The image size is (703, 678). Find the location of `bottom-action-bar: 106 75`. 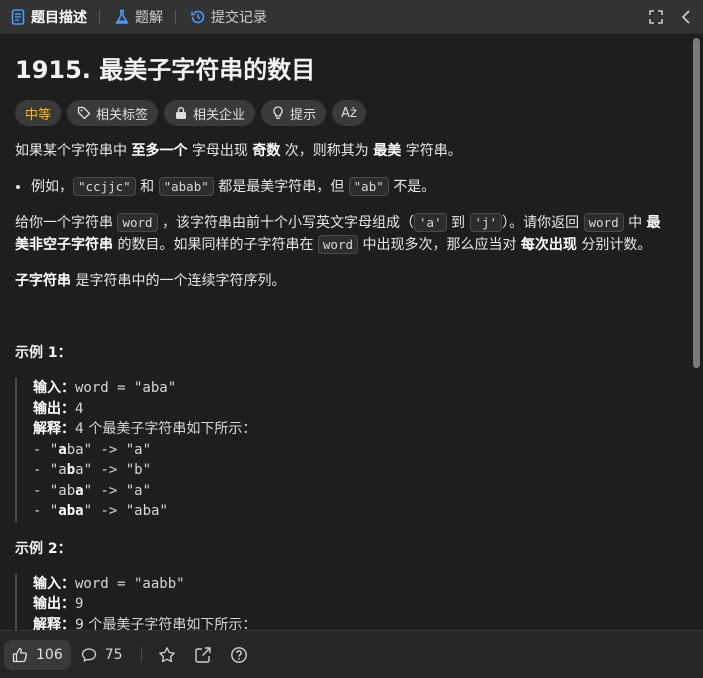

bottom-action-bar: 106 75 is located at coordinates (351, 654).